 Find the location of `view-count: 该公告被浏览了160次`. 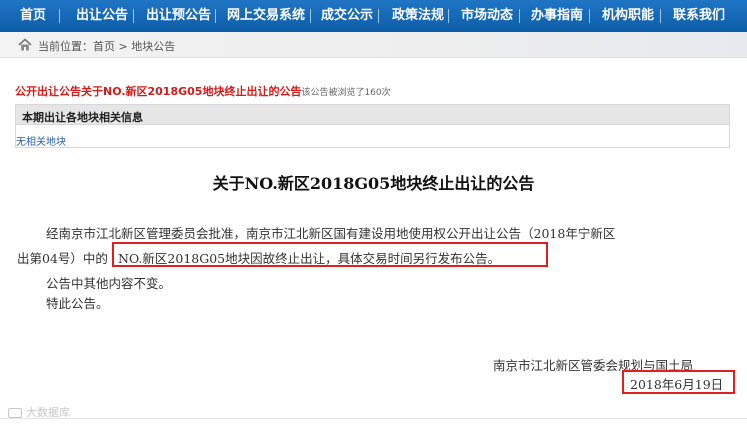

view-count: 该公告被浏览了160次 is located at coordinates (346, 93).